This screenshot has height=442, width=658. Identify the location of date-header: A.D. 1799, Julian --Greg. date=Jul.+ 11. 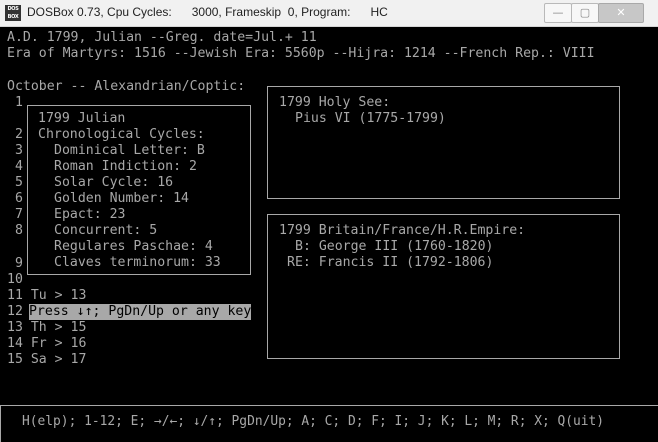
(162, 37).